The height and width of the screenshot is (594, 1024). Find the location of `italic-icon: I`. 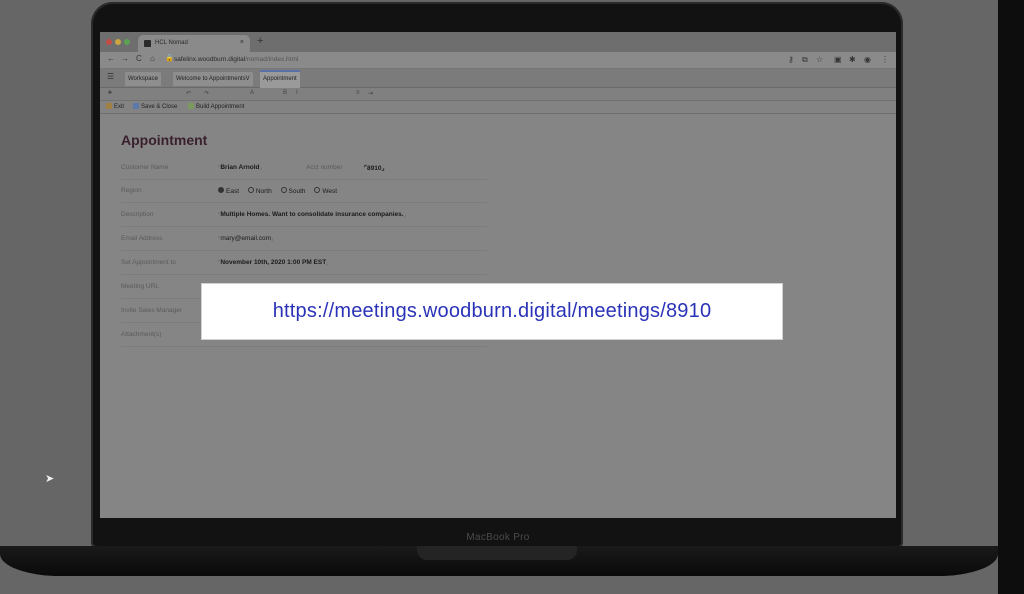

italic-icon: I is located at coordinates (297, 93).